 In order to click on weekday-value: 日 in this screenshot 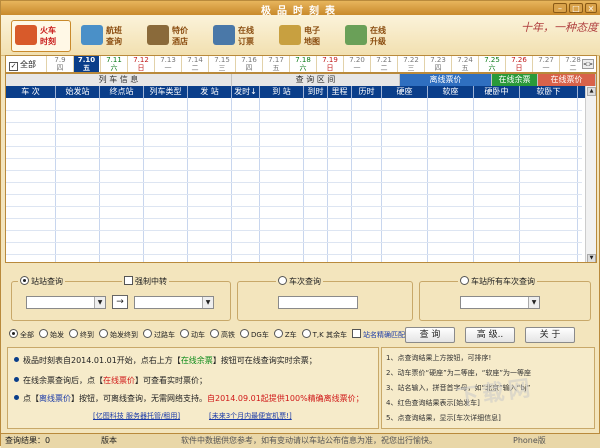, I will do `click(330, 68)`.